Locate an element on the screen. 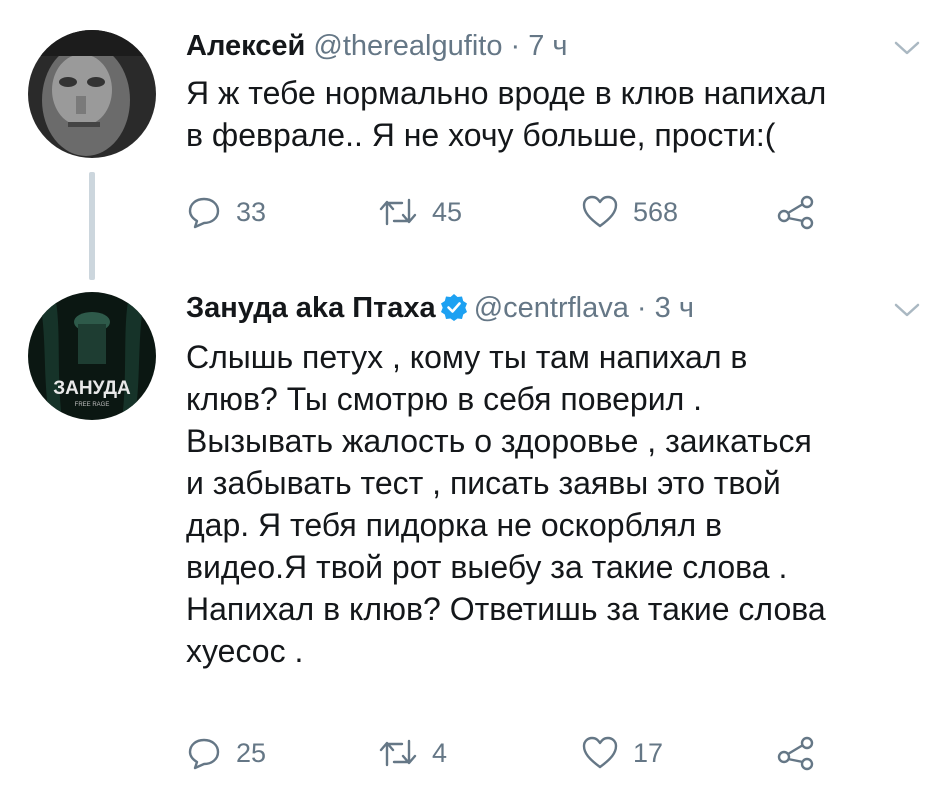 The image size is (948, 800). user-handle: @centrflava is located at coordinates (551, 308).